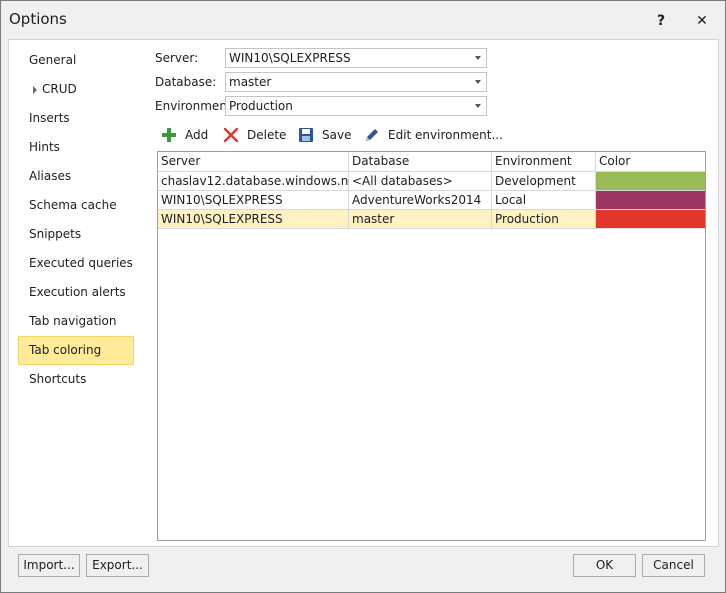  Describe the element at coordinates (76, 147) in the screenshot. I see `nav-item-hints: Hints` at that location.